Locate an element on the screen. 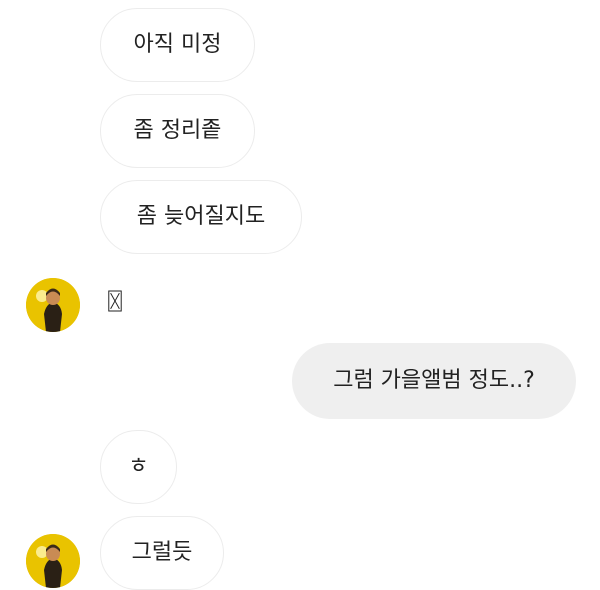 The height and width of the screenshot is (590, 600). outgoing-message: 그럼 가을앨범 정도..? is located at coordinates (434, 381).